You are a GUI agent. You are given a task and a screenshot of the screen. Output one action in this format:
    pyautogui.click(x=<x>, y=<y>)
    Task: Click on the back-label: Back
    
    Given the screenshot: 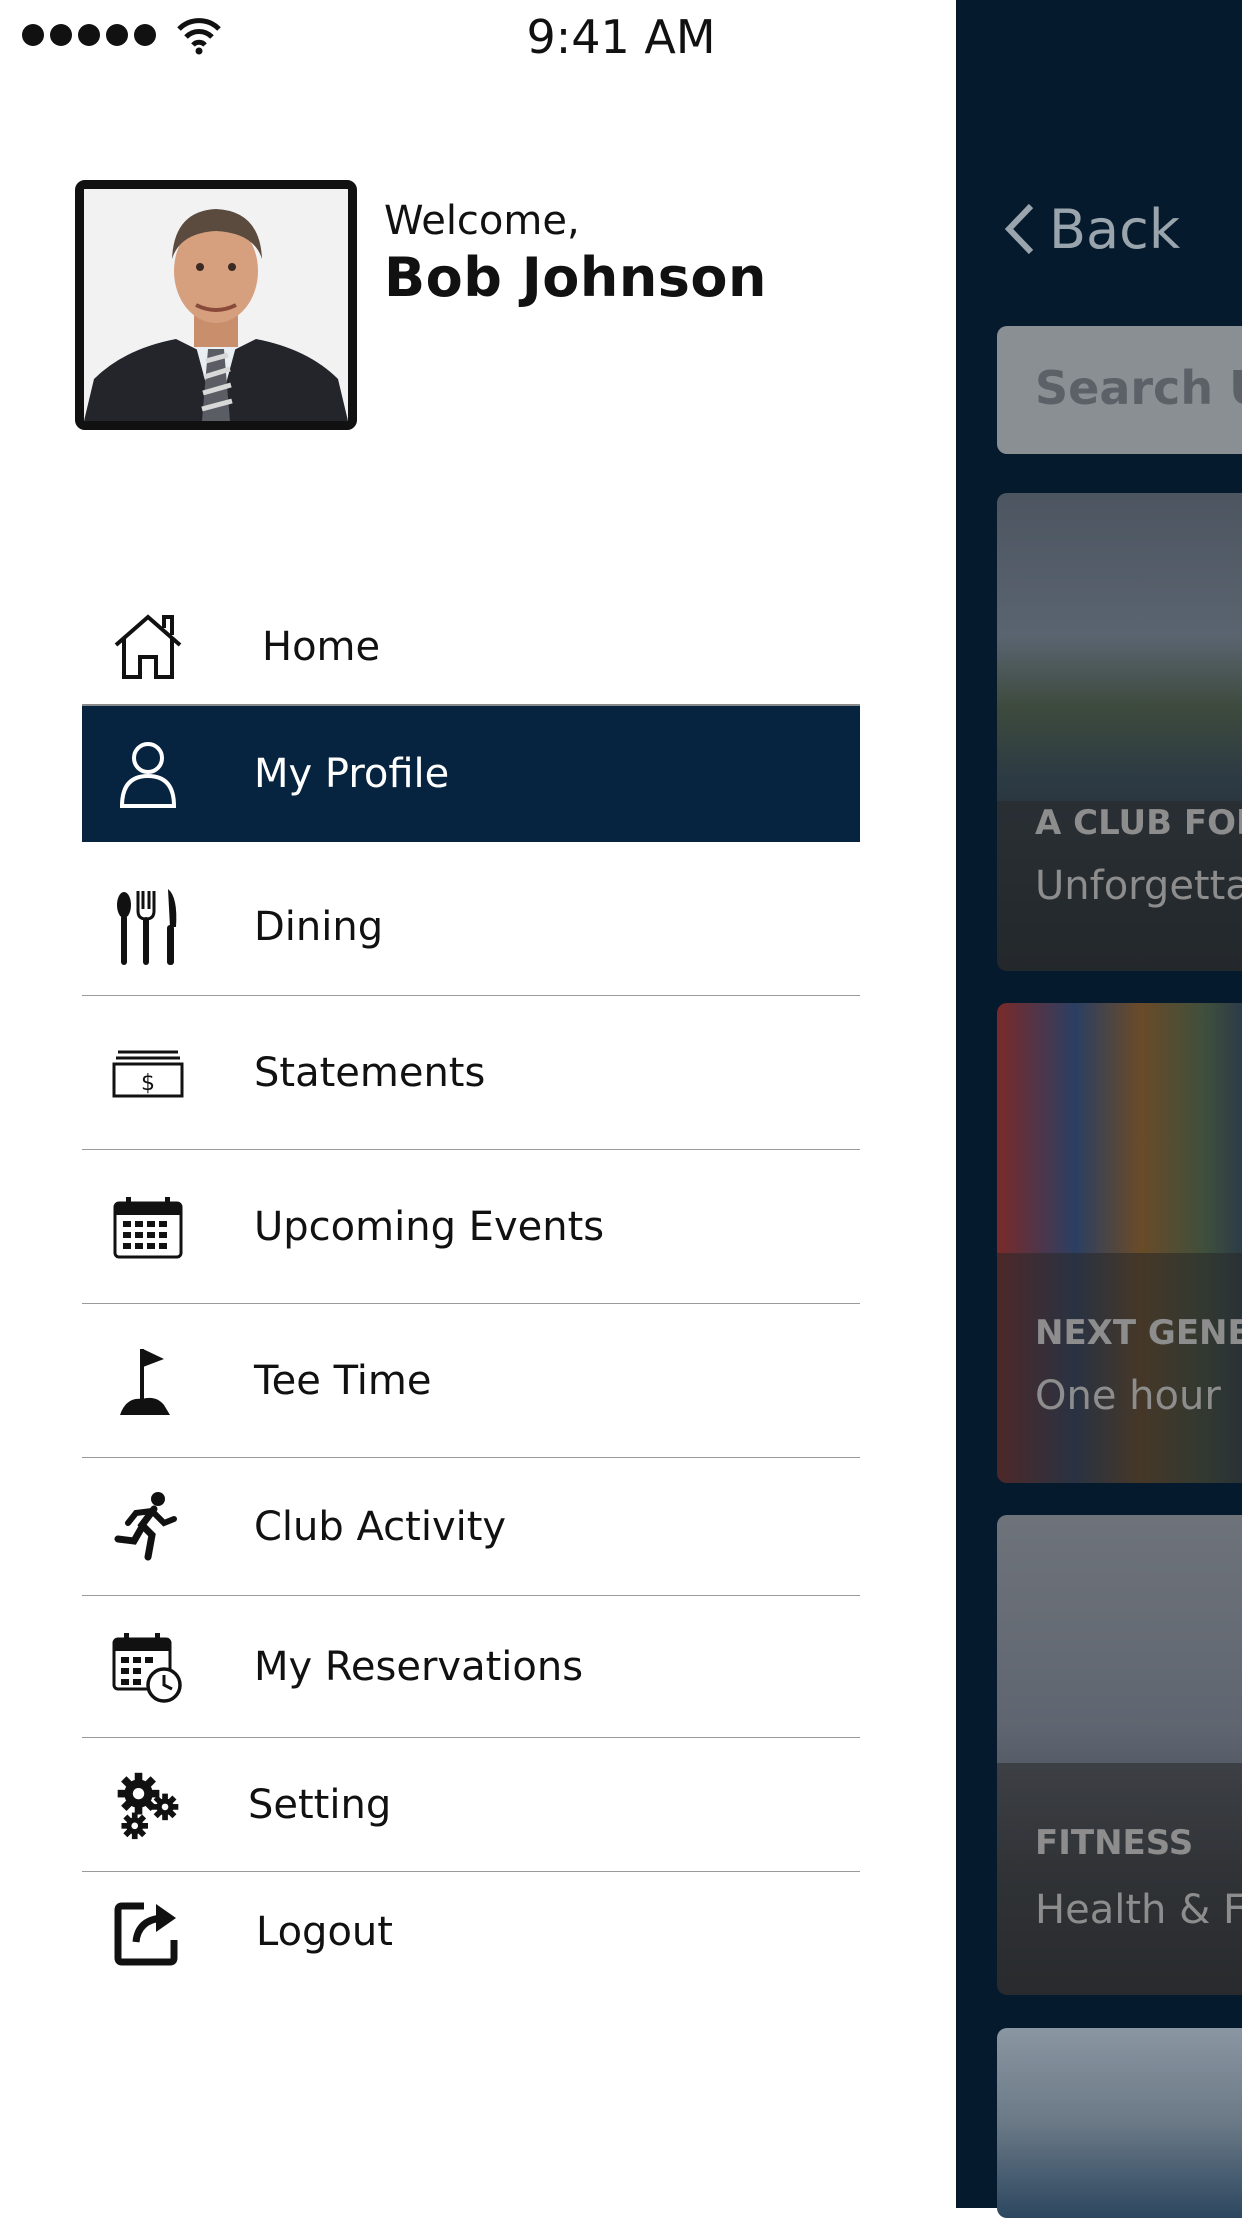 What is the action you would take?
    pyautogui.click(x=1115, y=229)
    